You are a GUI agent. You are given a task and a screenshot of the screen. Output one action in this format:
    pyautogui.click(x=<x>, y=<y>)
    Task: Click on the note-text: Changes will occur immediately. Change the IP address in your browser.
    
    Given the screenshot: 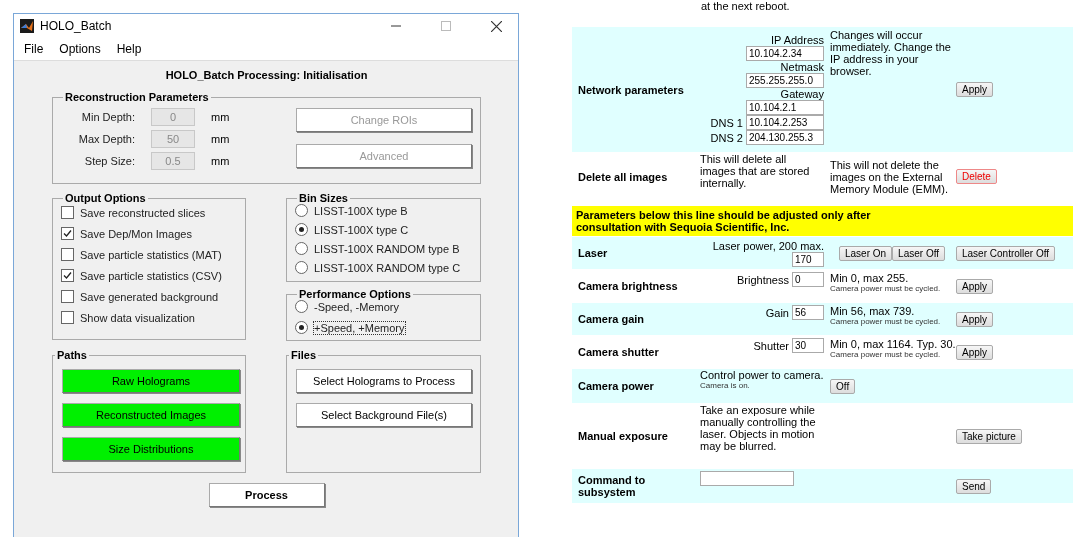 What is the action you would take?
    pyautogui.click(x=890, y=52)
    